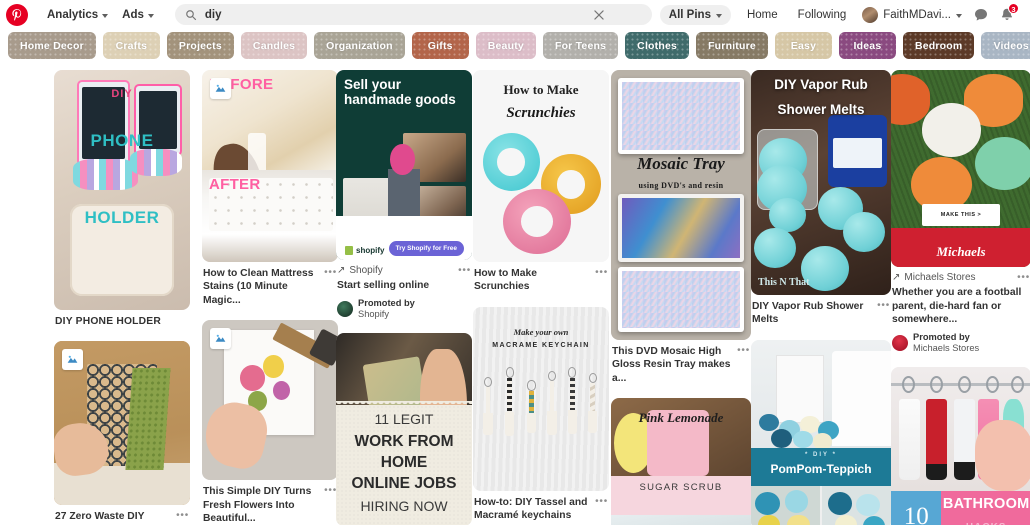 The image size is (1030, 531). I want to click on pin-card-pompom: * DIY * PomPom-Teppich, so click(821, 432).